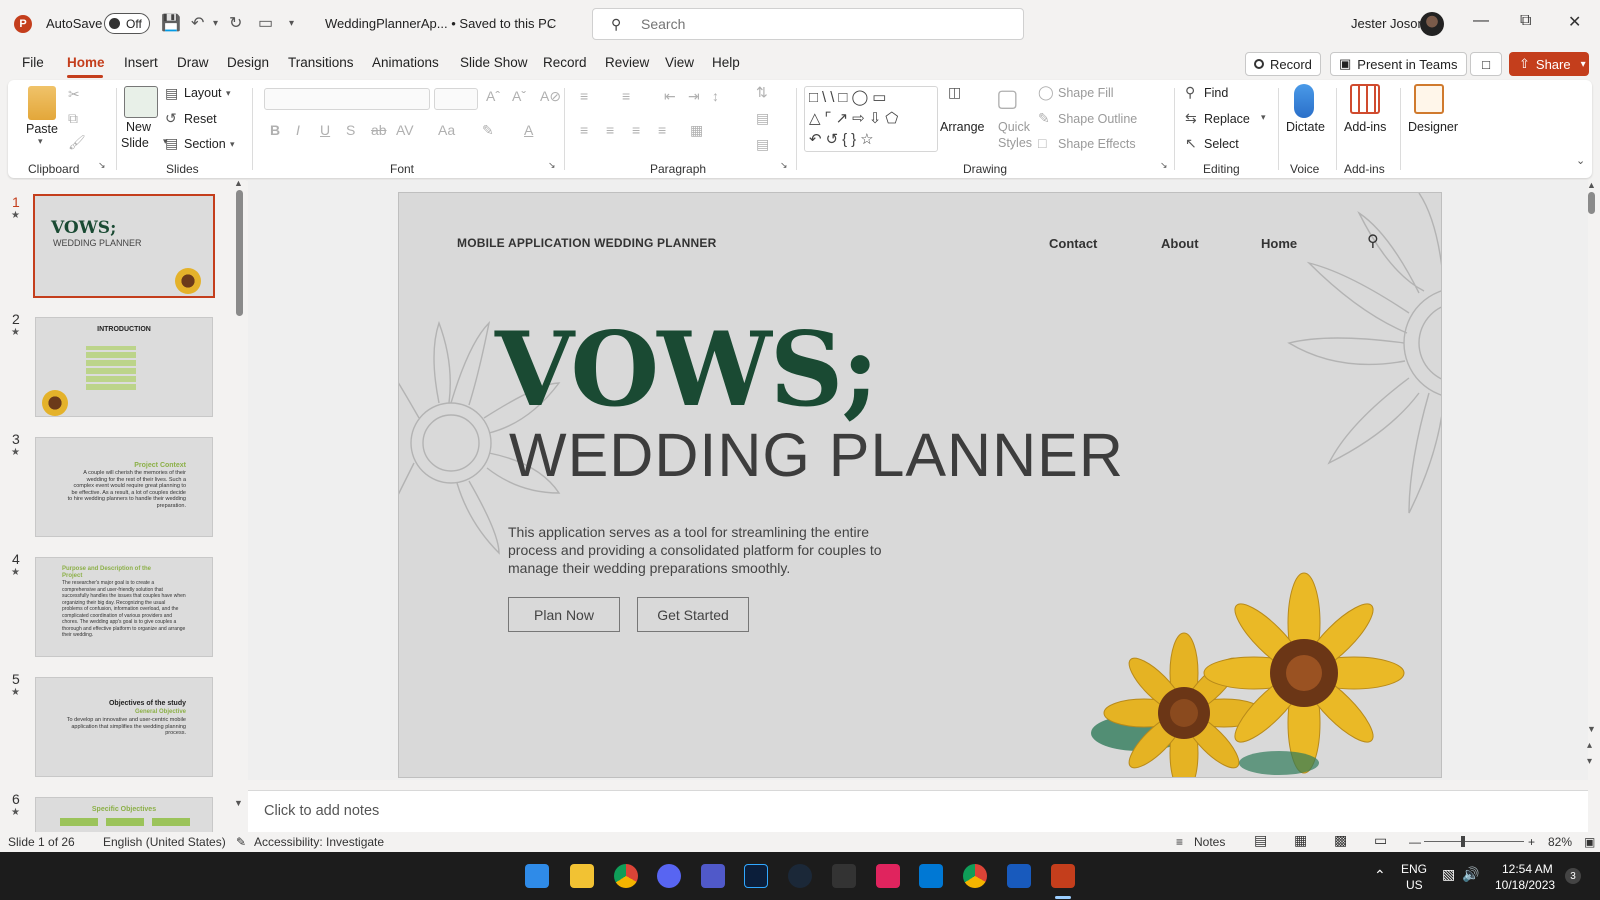 The image size is (1600, 900). I want to click on keyboard-language-1: ENG, so click(1414, 869).